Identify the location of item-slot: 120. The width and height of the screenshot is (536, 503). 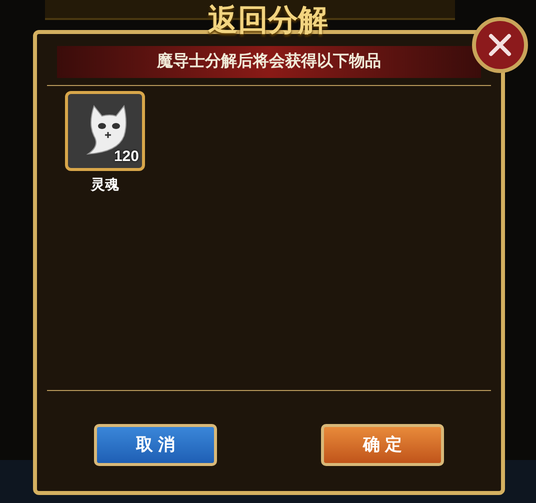
(105, 131).